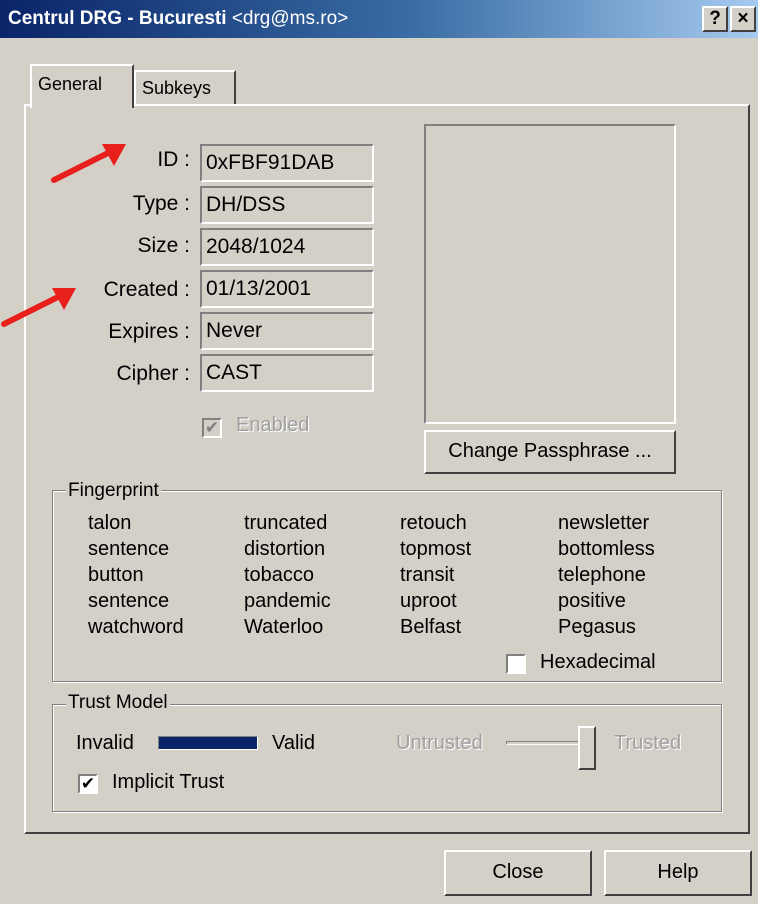  I want to click on fingerprint-word: Pegasus, so click(597, 627).